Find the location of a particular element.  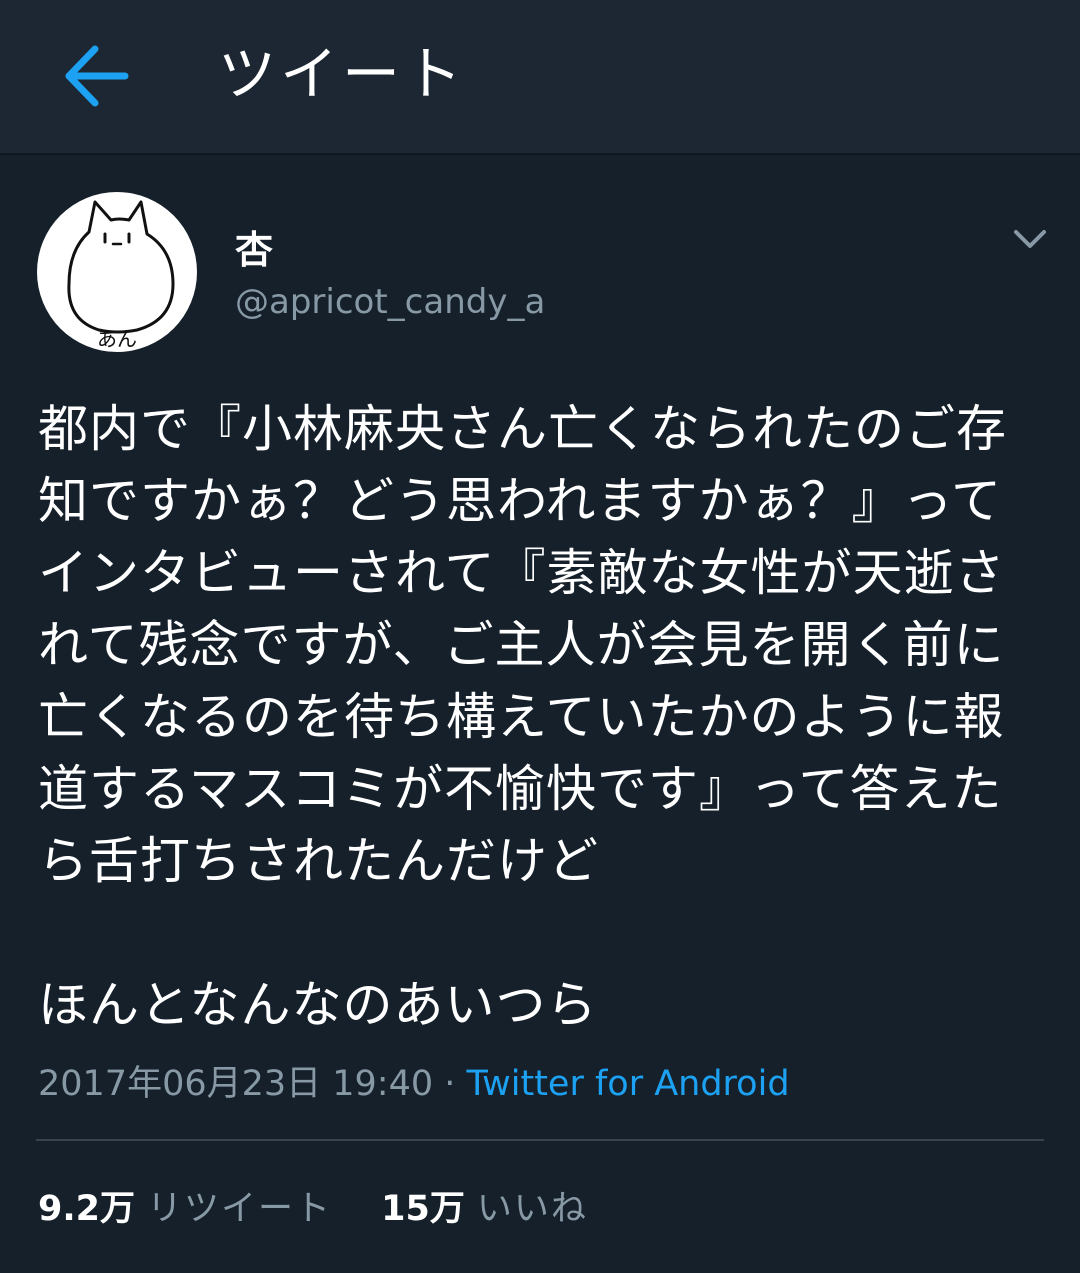

arrow-left-icon is located at coordinates (97, 76).